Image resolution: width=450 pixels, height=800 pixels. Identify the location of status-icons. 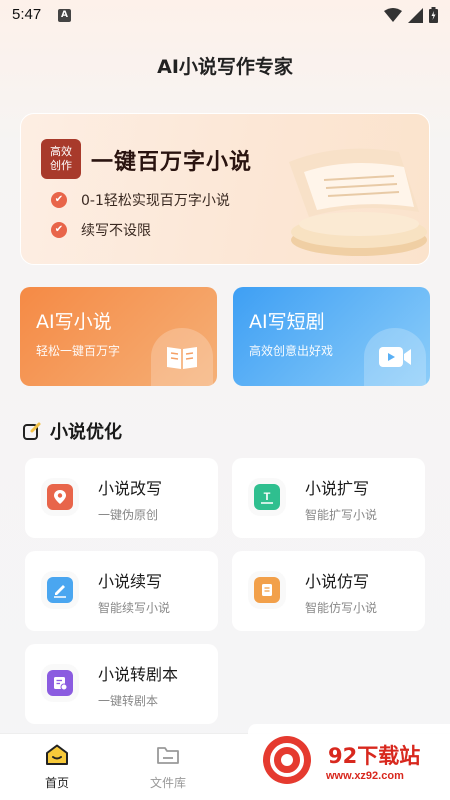
(411, 15).